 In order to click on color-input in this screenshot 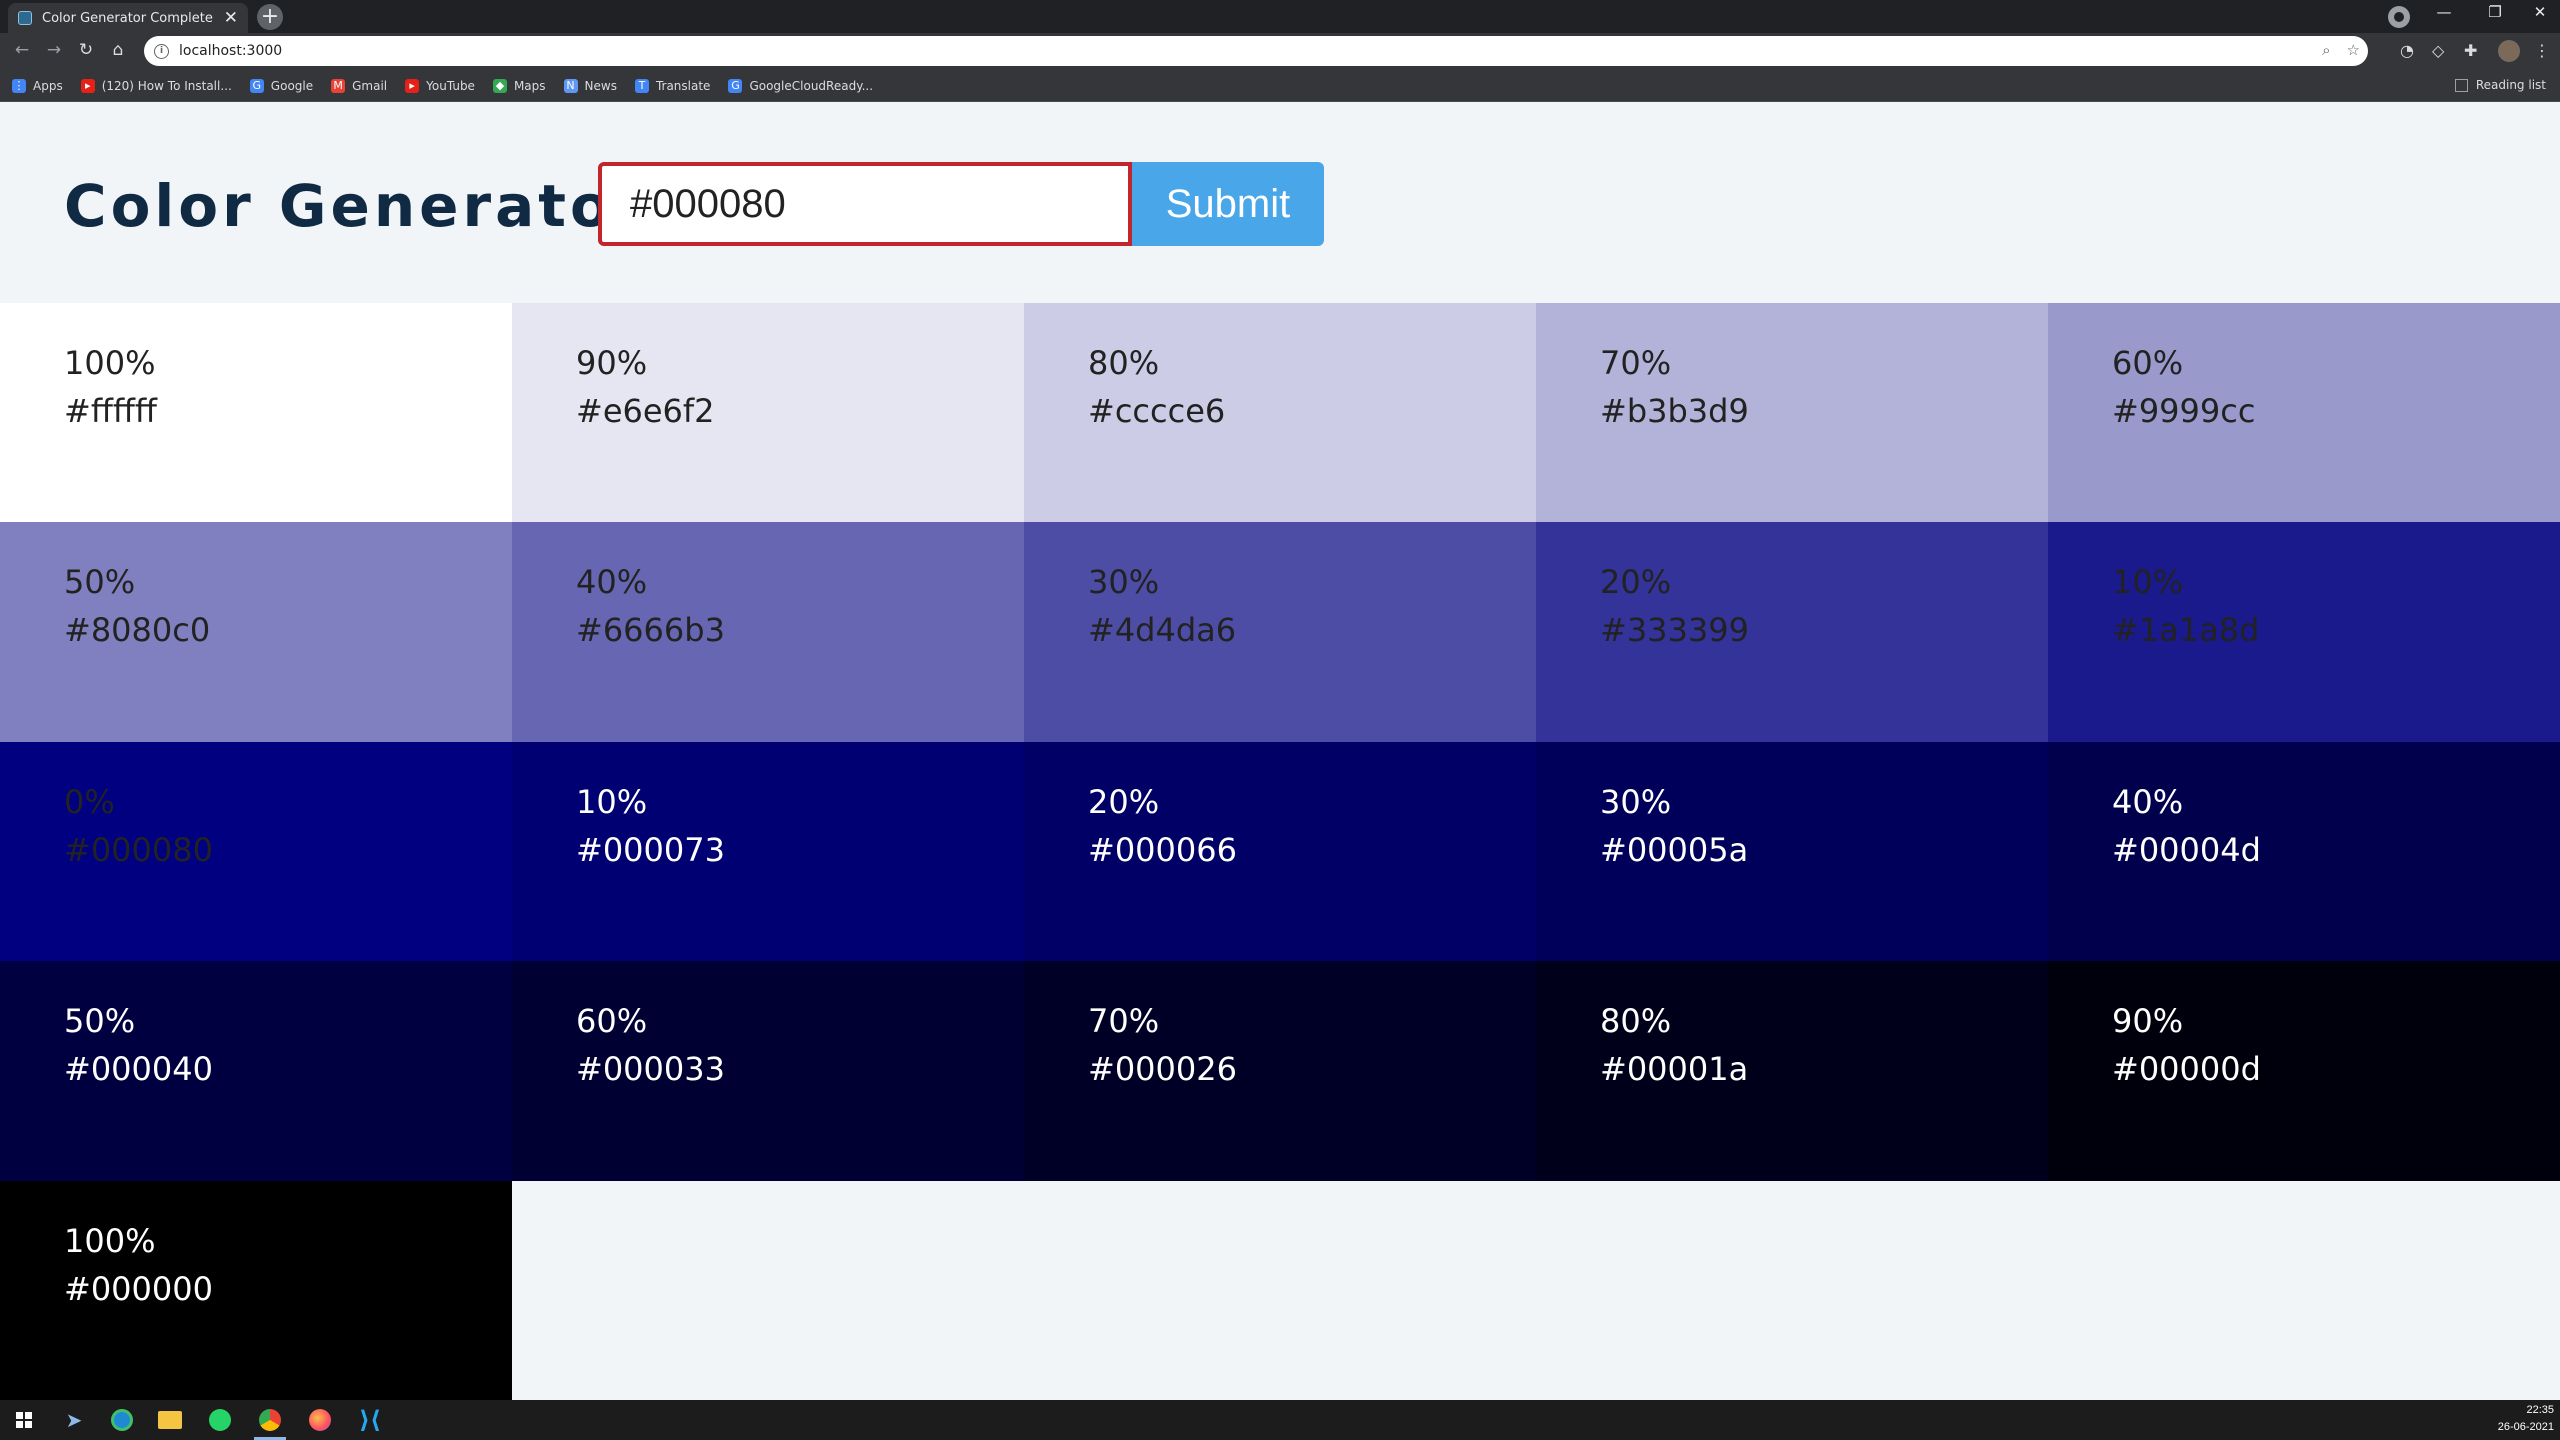, I will do `click(865, 204)`.